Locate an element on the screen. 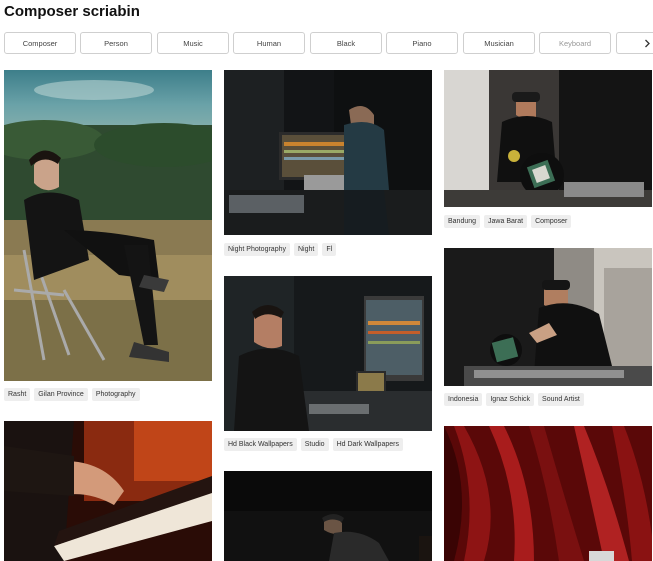 The image size is (653, 561). photo-dj-turntables is located at coordinates (548, 317).